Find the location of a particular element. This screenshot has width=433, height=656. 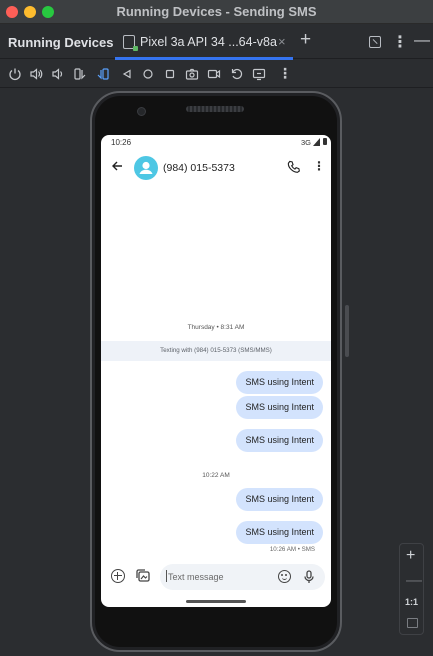

fit-screen-icon is located at coordinates (412, 623).